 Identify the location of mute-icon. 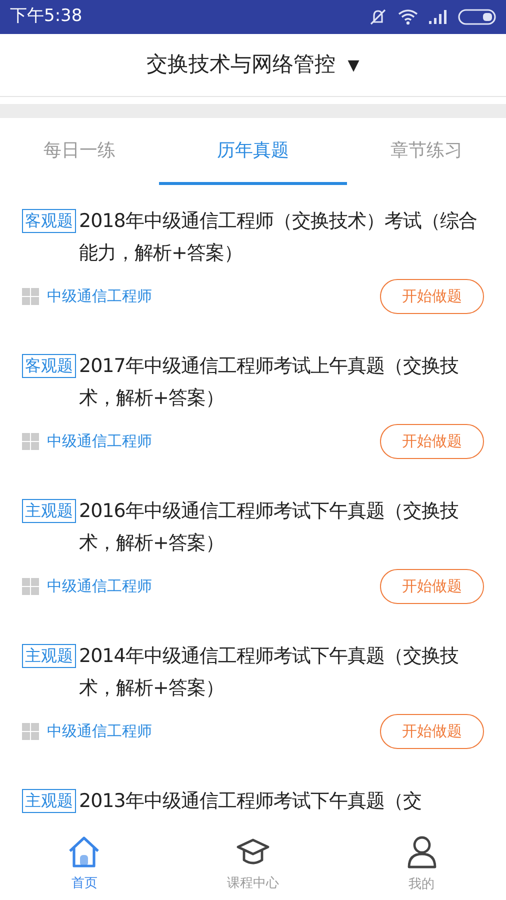
(378, 17).